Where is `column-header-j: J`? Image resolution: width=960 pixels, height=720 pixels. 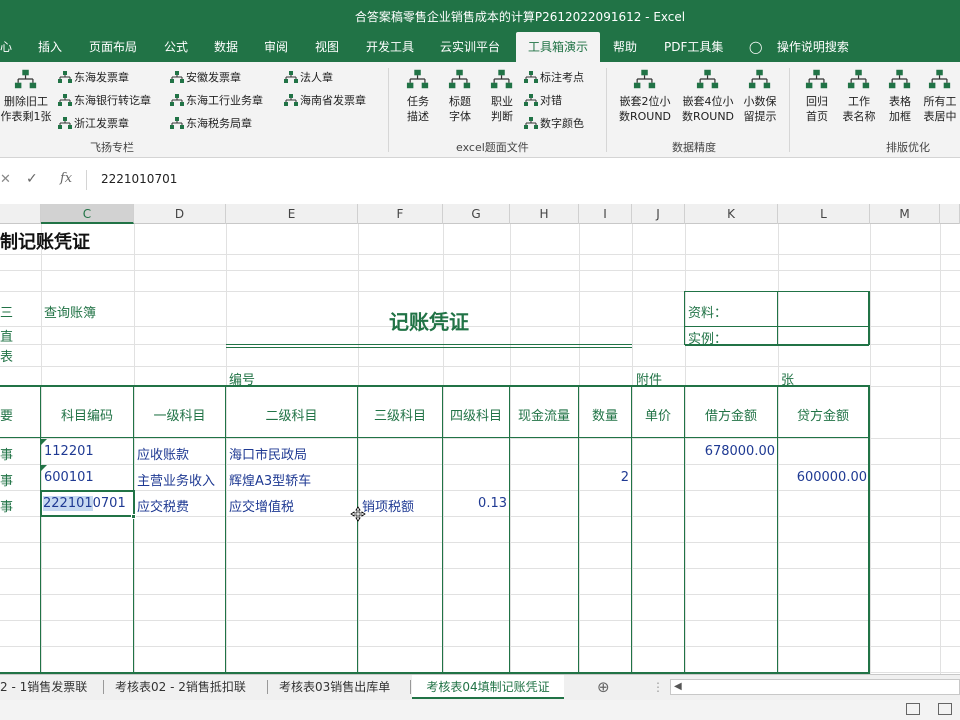 column-header-j: J is located at coordinates (658, 214).